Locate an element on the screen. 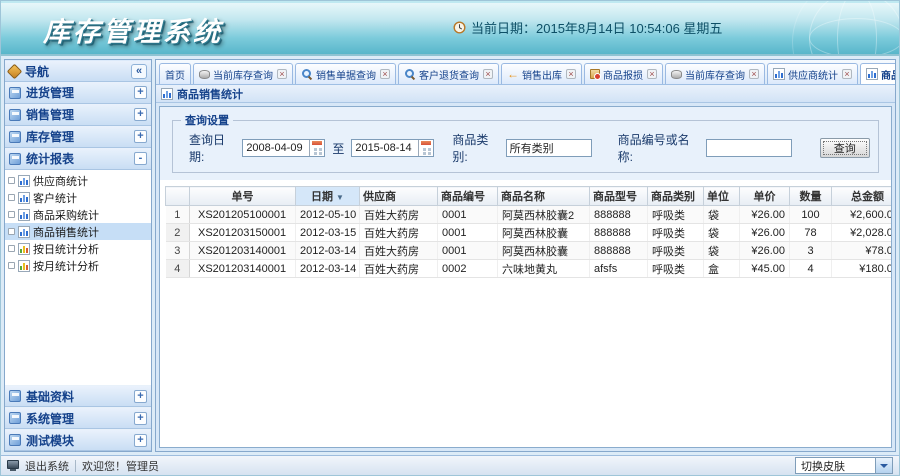 The image size is (900, 476). sidebar-item: 商品采购统计 is located at coordinates (78, 214).